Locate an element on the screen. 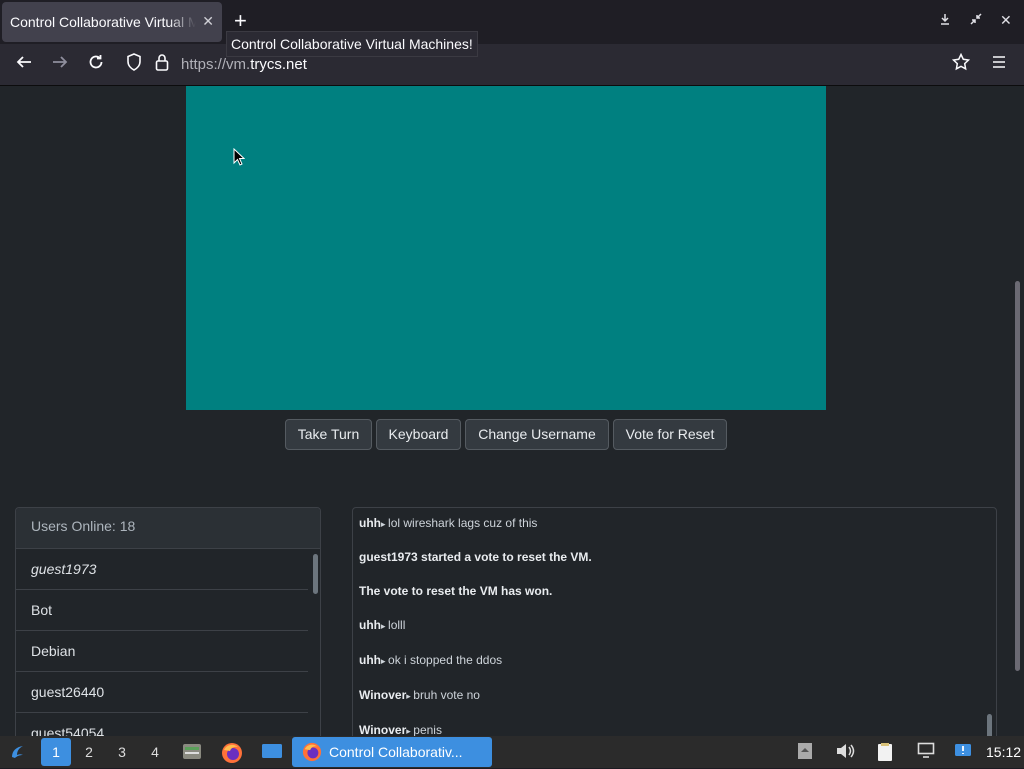 The height and width of the screenshot is (769, 1024). chat-text: lolll is located at coordinates (397, 625).